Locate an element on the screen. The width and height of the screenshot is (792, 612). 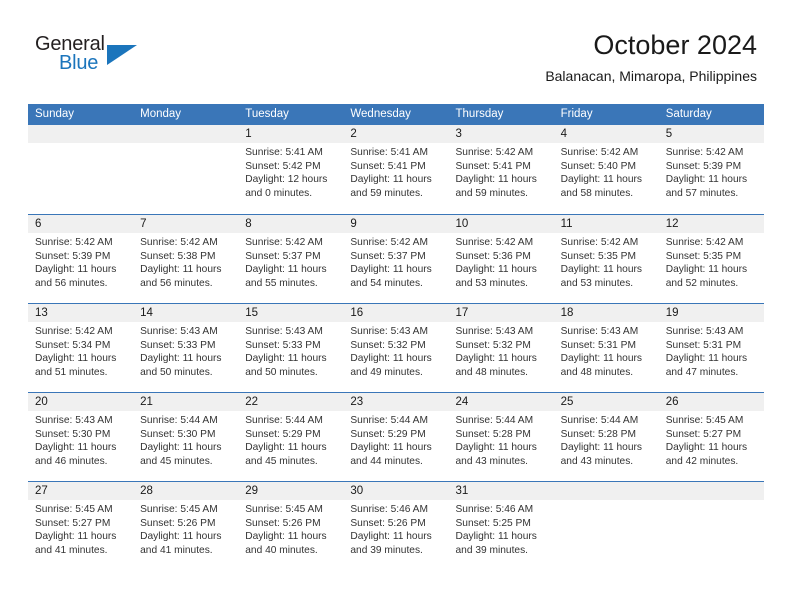
day-number: 10 is located at coordinates (501, 224).